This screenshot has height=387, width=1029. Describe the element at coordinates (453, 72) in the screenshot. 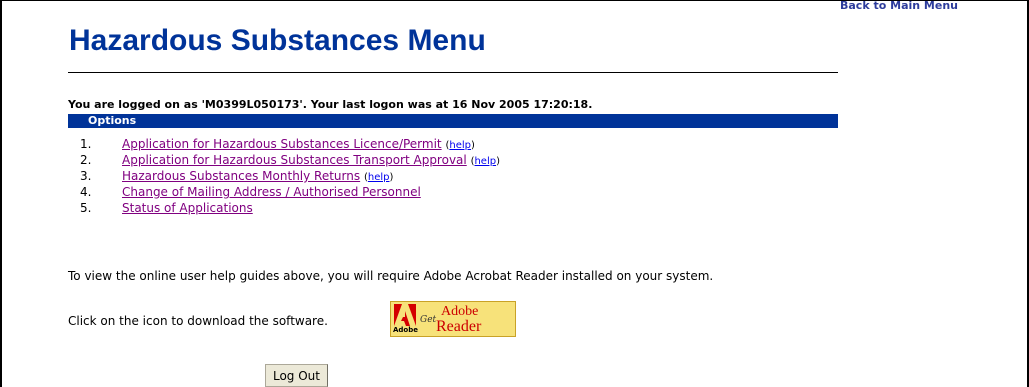

I see `title-divider` at that location.